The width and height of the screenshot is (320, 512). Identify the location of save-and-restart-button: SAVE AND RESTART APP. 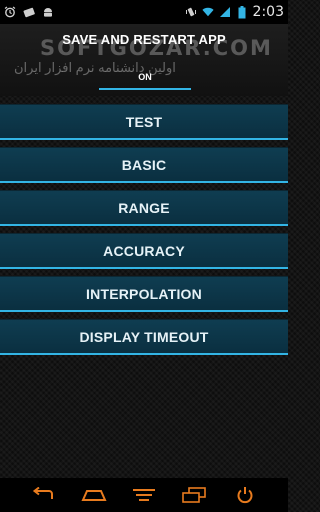
(144, 39).